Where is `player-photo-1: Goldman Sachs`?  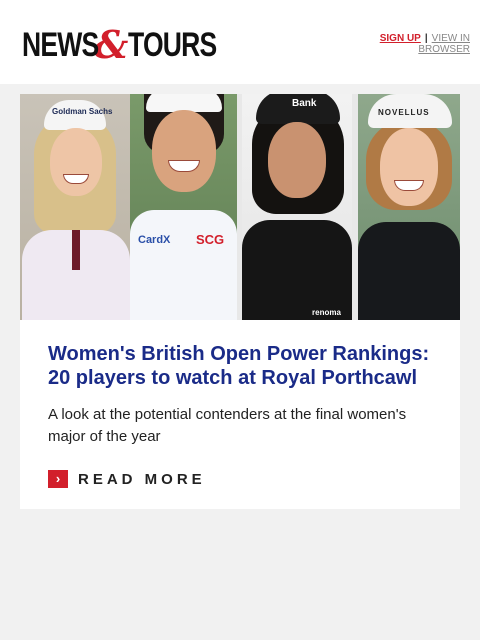
player-photo-1: Goldman Sachs is located at coordinates (75, 207).